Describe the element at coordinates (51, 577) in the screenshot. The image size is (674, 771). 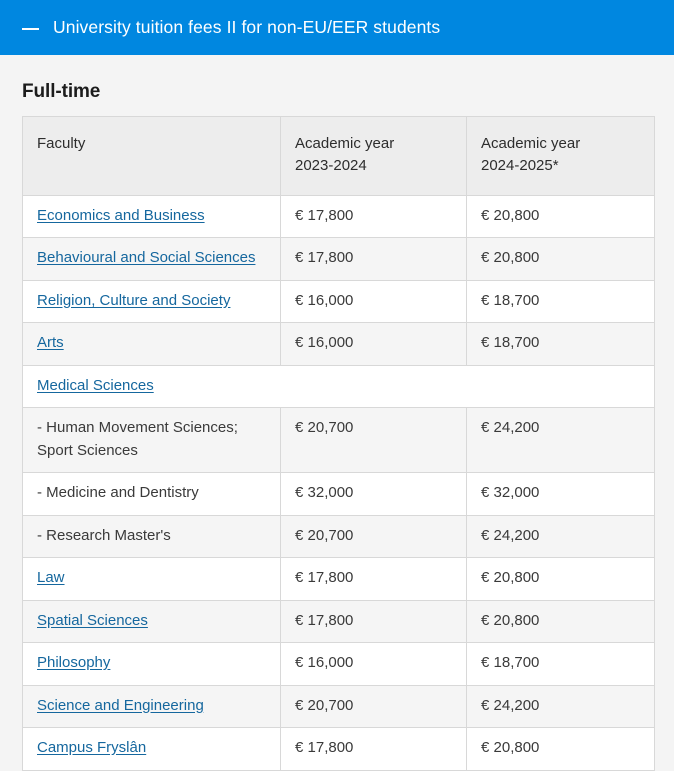
I see `faculty-link: Law` at that location.